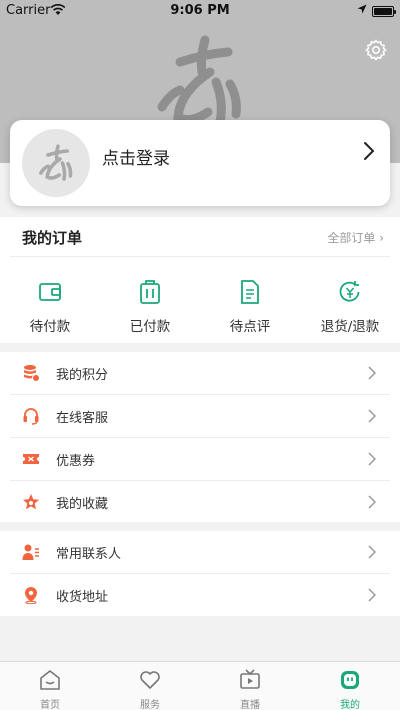 The height and width of the screenshot is (710, 400). What do you see at coordinates (250, 327) in the screenshot?
I see `order-item-label: 待点评` at bounding box center [250, 327].